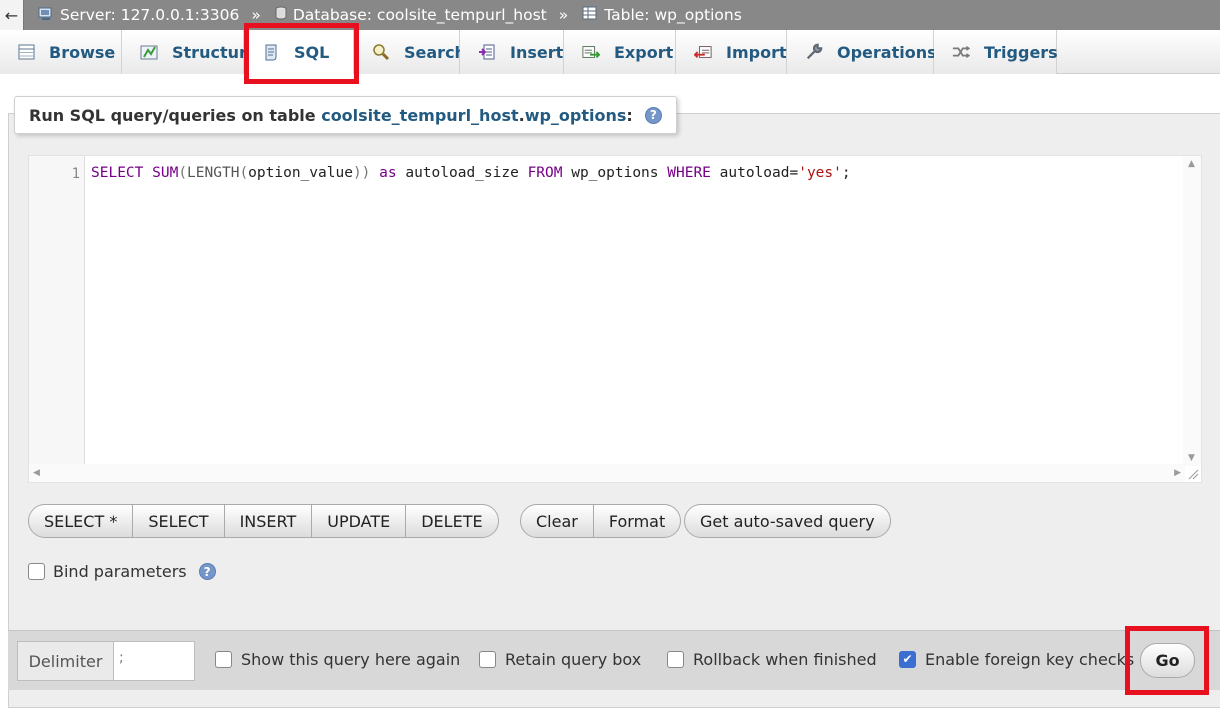  What do you see at coordinates (138, 15) in the screenshot?
I see `breadcrumb-server: Server: 127.0.0.1:3306` at bounding box center [138, 15].